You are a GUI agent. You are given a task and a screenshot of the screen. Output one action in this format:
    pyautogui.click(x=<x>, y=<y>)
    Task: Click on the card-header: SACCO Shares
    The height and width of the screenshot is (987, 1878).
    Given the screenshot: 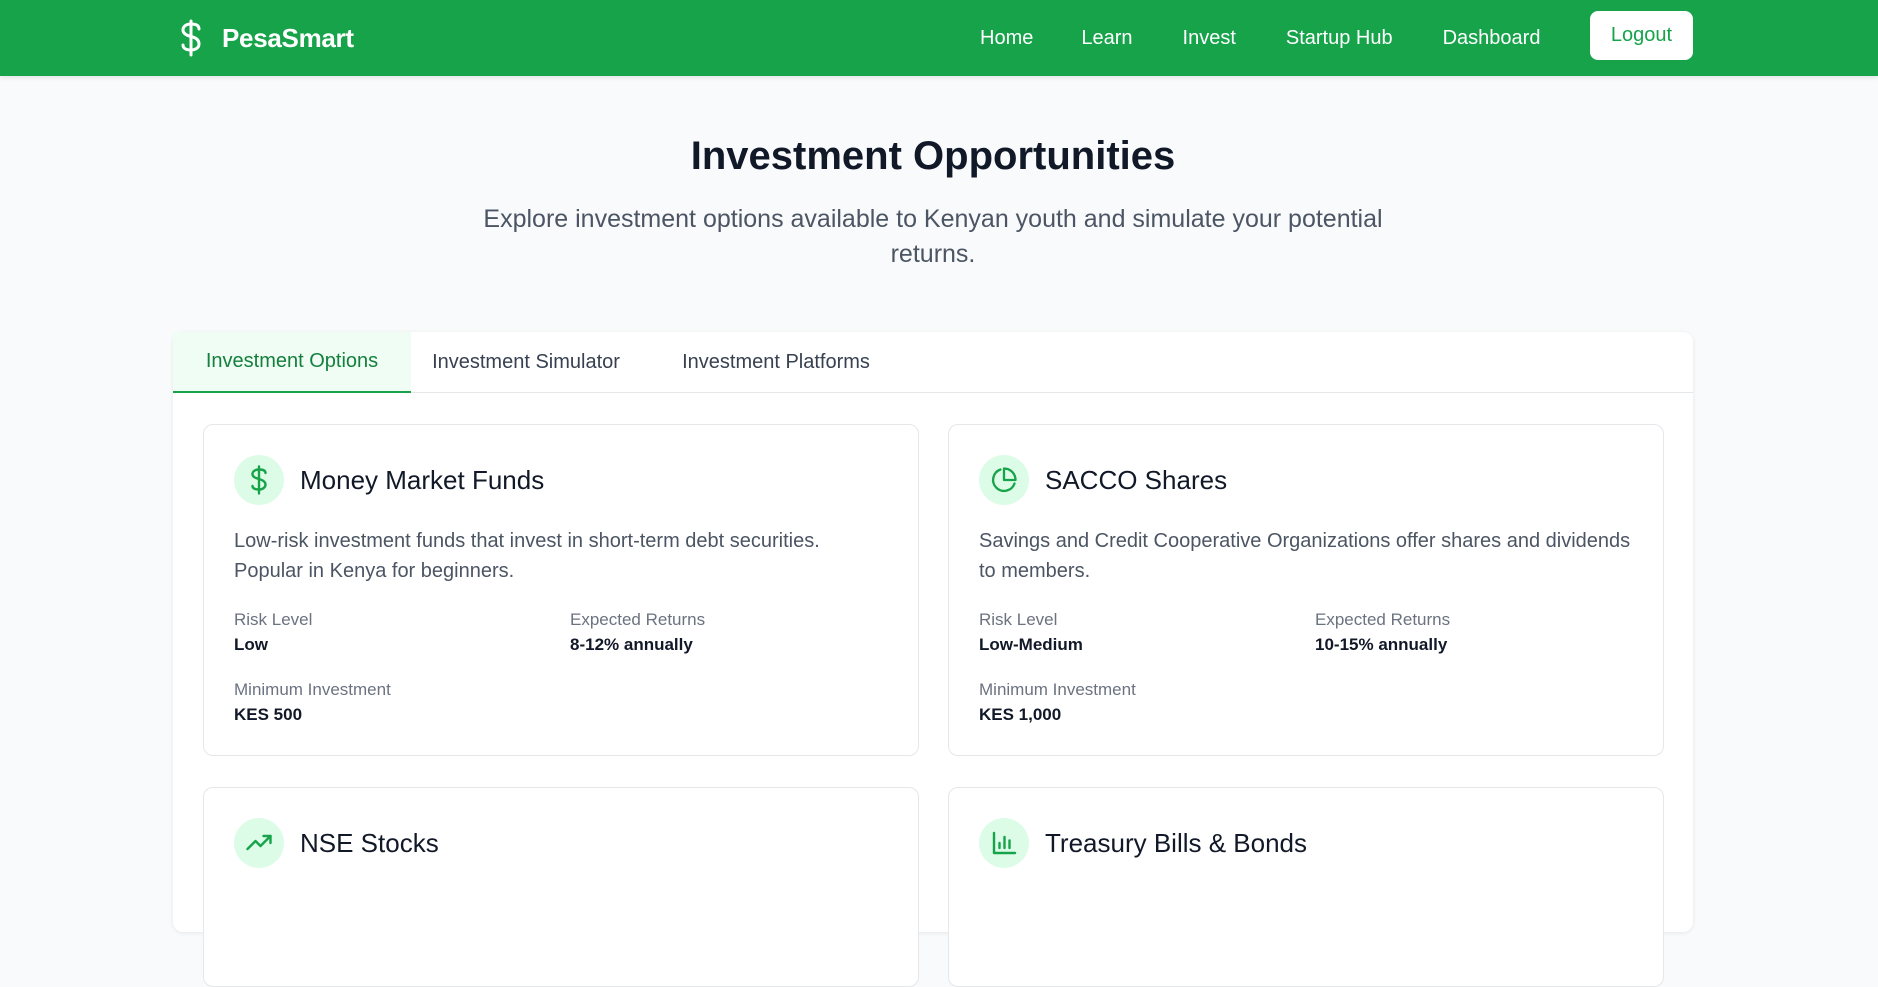 What is the action you would take?
    pyautogui.click(x=1103, y=480)
    